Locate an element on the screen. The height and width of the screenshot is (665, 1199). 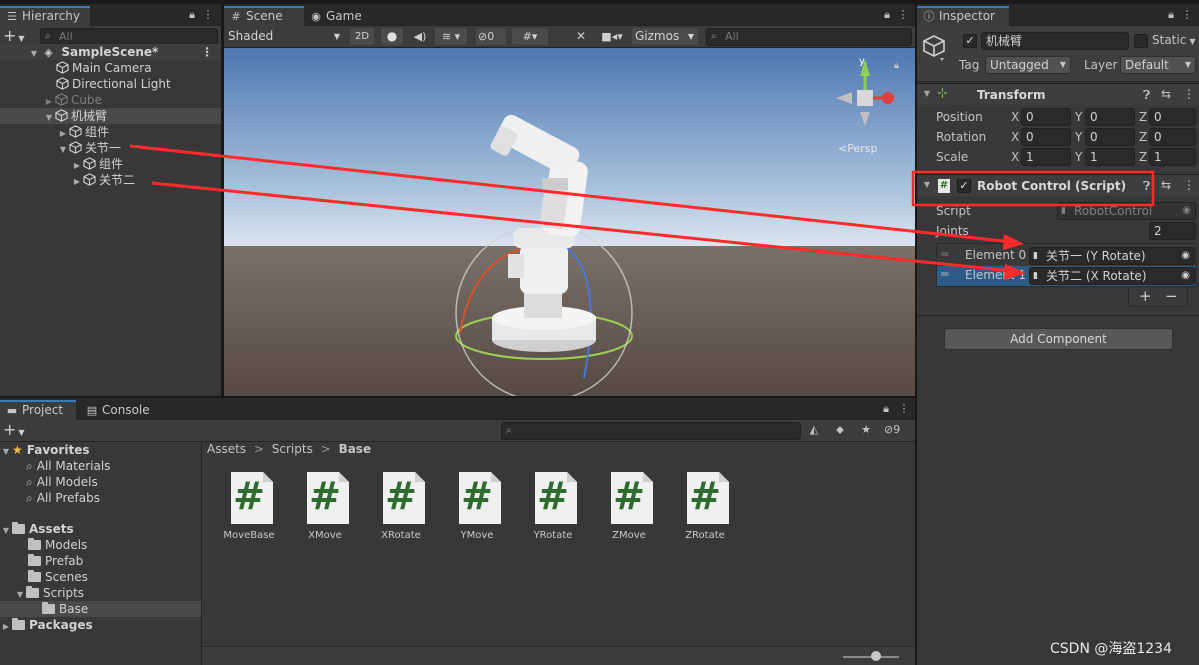
robot-control-header: ▼ # ✓ Robot Control (Script) ❓︎ ⇆ ⋮ is located at coordinates (1058, 185).